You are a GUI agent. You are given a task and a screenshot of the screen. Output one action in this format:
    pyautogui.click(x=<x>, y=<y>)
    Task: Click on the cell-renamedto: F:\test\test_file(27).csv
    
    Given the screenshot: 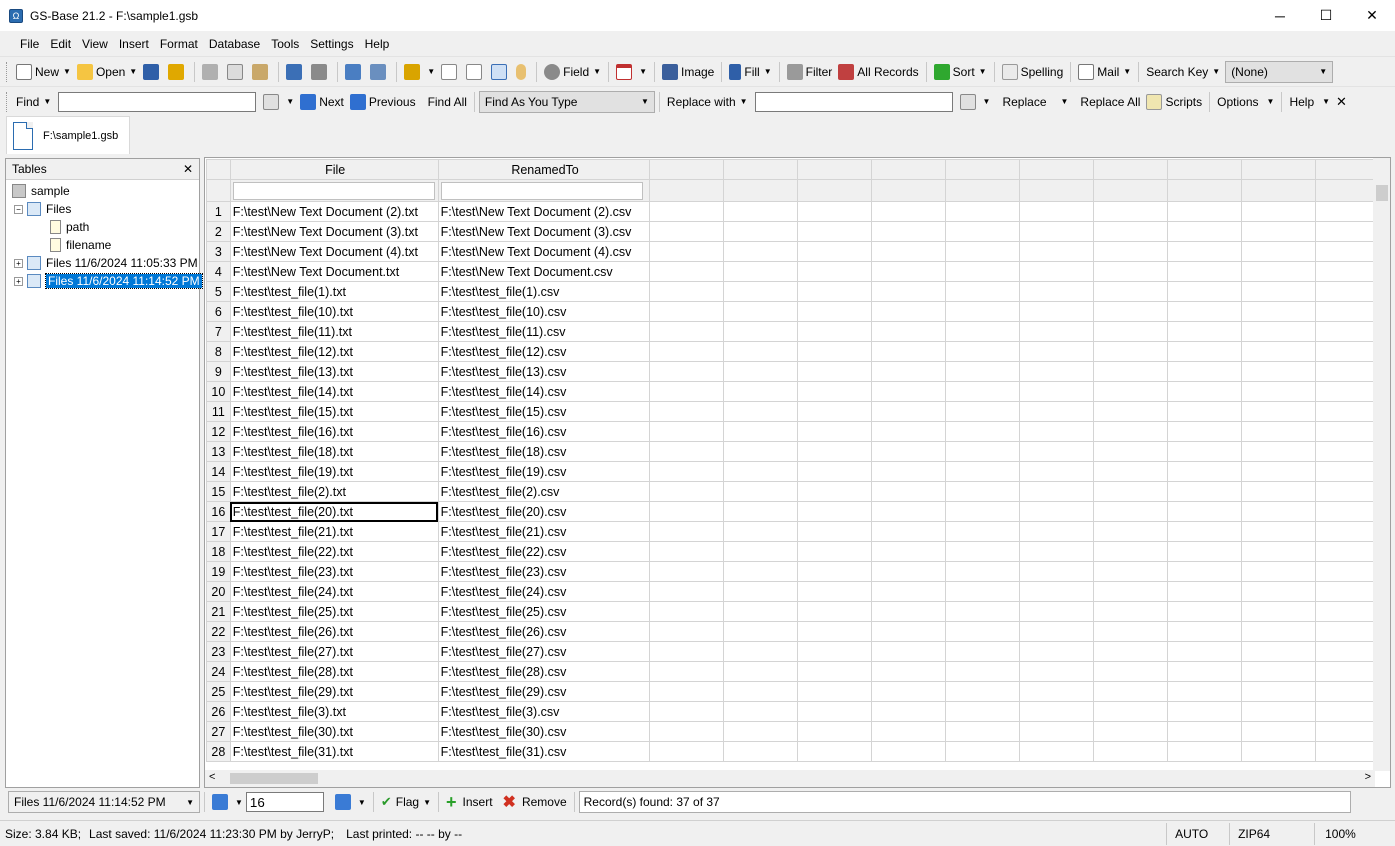 What is the action you would take?
    pyautogui.click(x=544, y=651)
    